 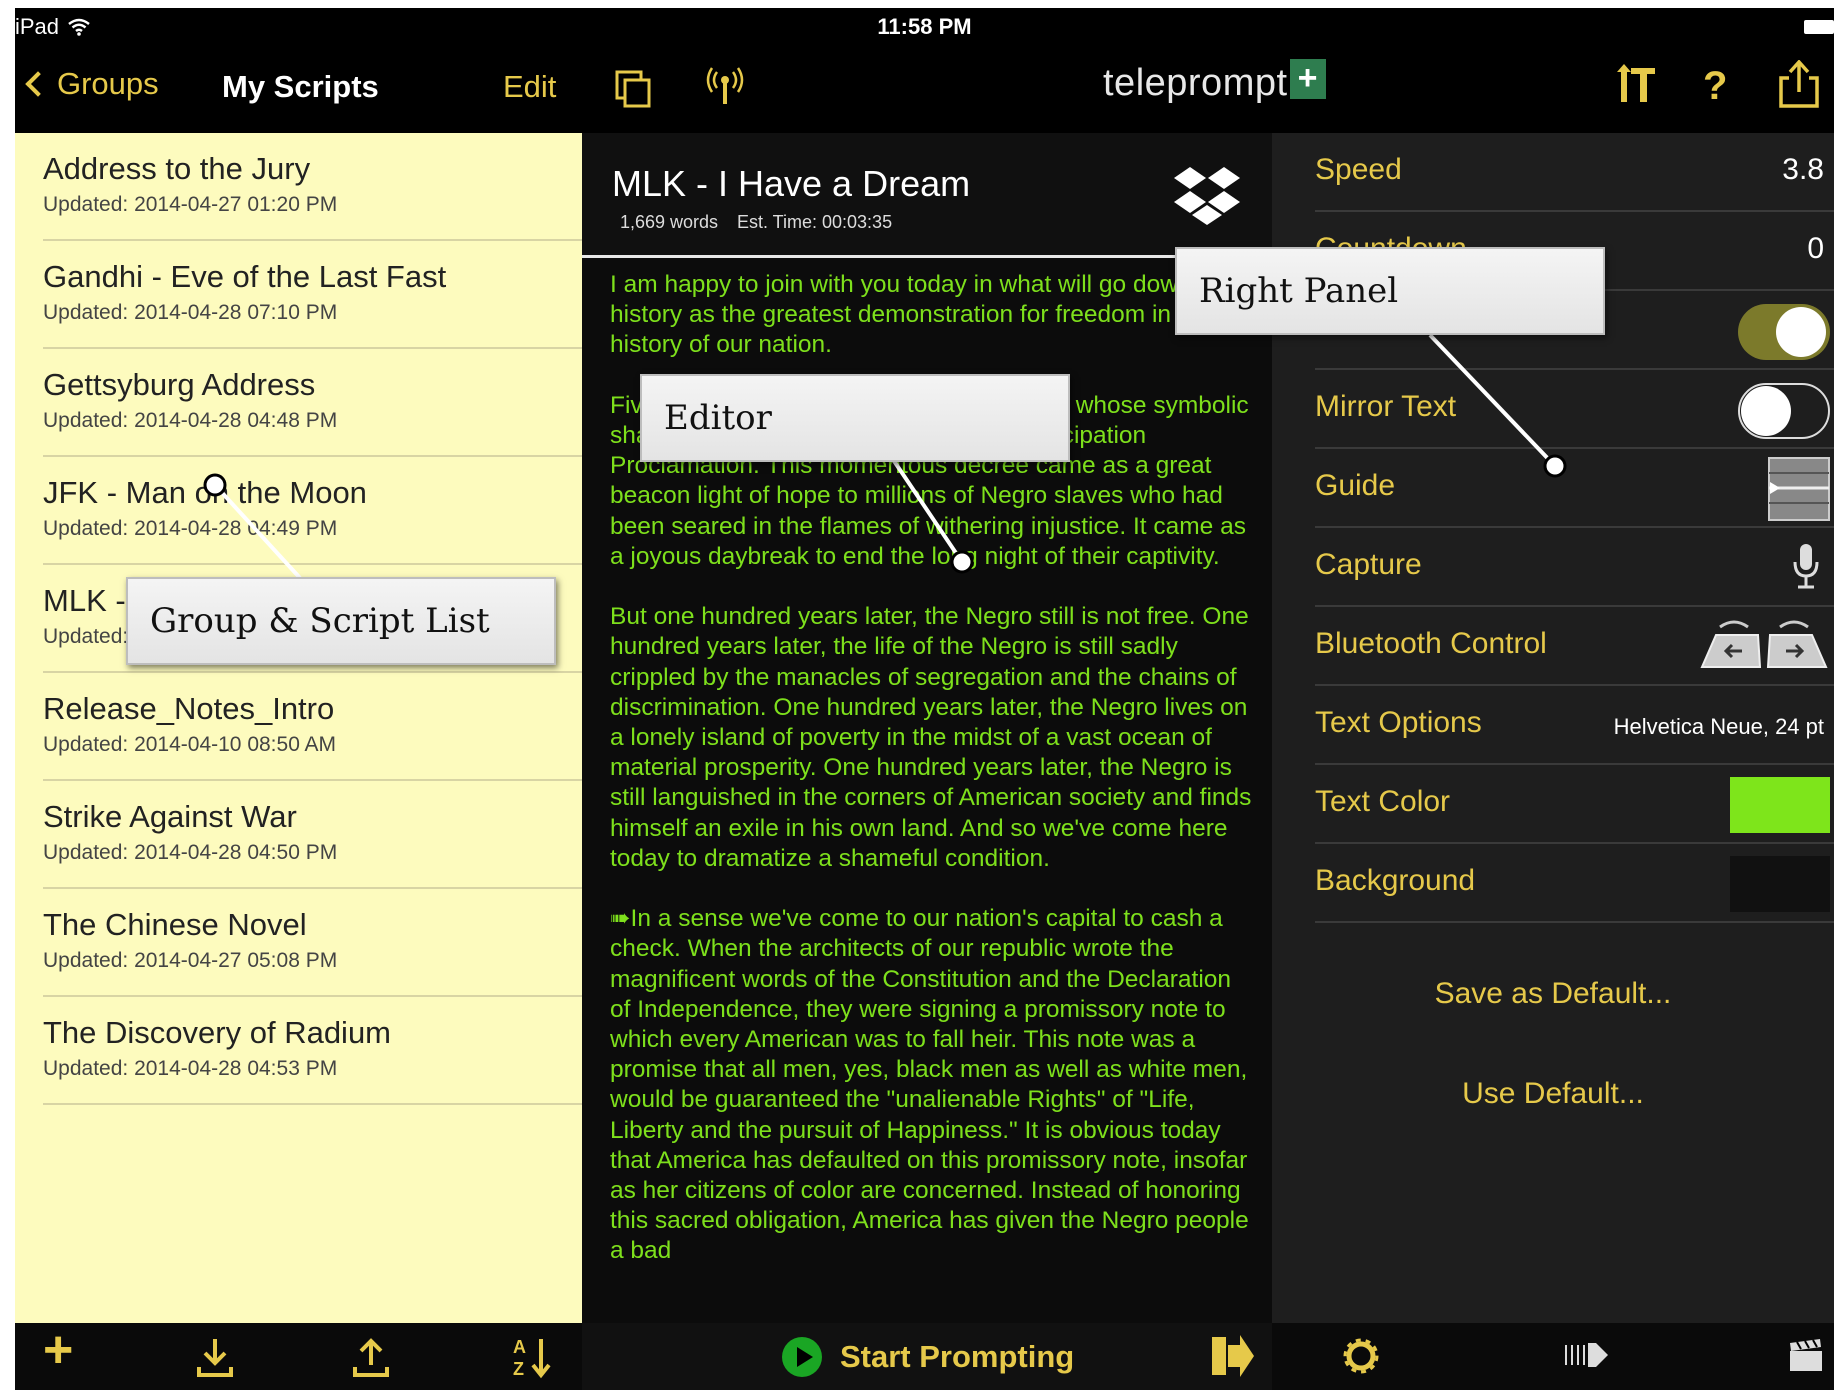 I want to click on estimated-time: Est. Time: 00:03:35, so click(x=815, y=222).